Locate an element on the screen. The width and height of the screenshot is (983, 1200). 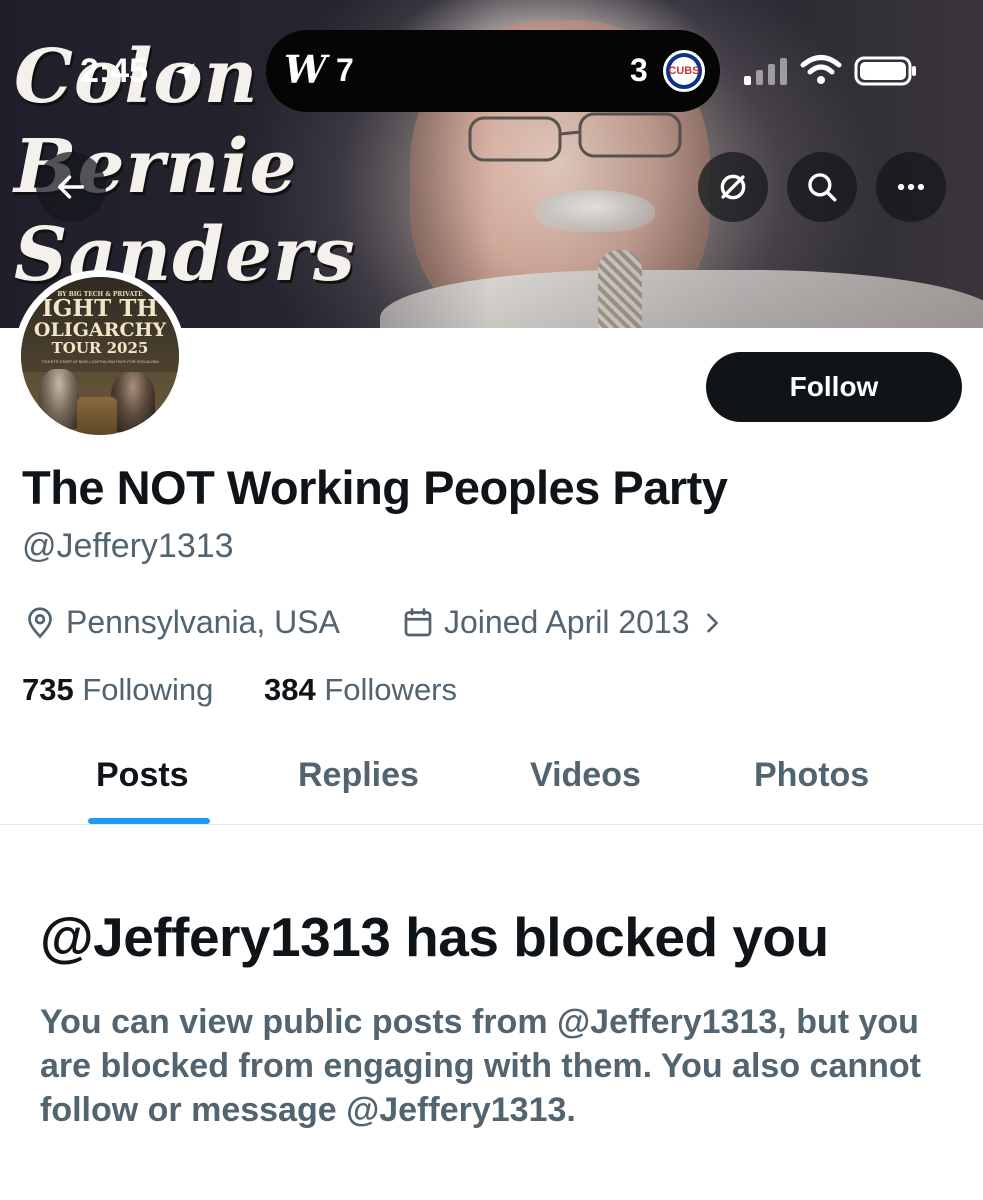
signal-icon is located at coordinates (765, 71).